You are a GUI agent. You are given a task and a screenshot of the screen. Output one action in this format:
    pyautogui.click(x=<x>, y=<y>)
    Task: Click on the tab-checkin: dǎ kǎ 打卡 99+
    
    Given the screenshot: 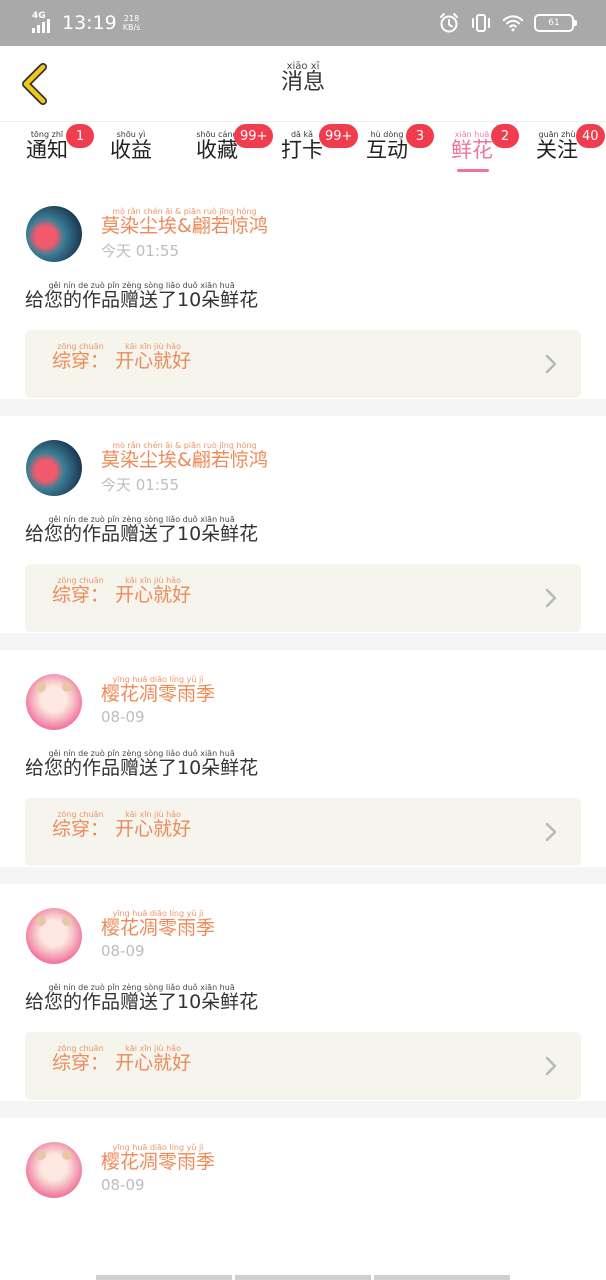 What is the action you would take?
    pyautogui.click(x=320, y=152)
    